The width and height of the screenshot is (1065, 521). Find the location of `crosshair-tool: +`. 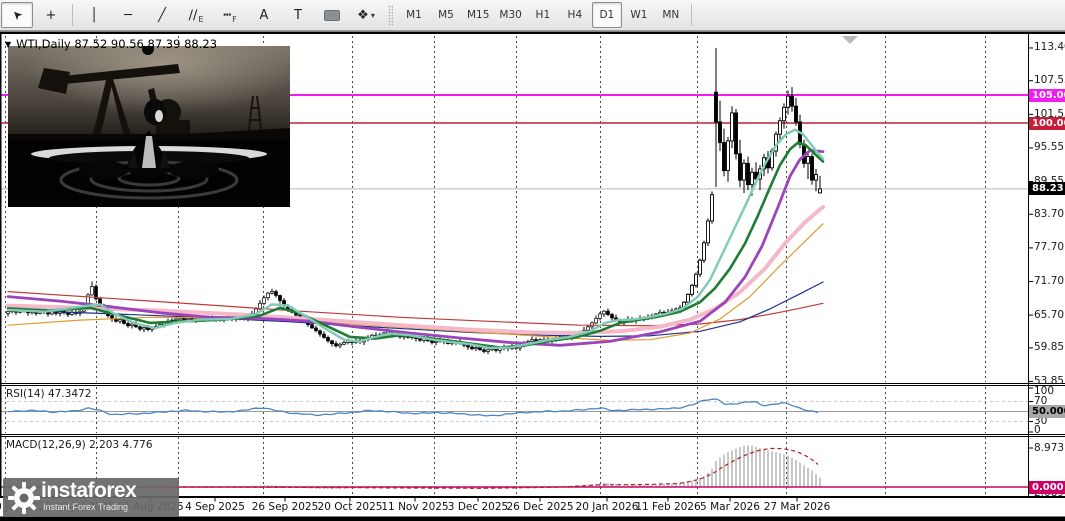

crosshair-tool: + is located at coordinates (51, 15).